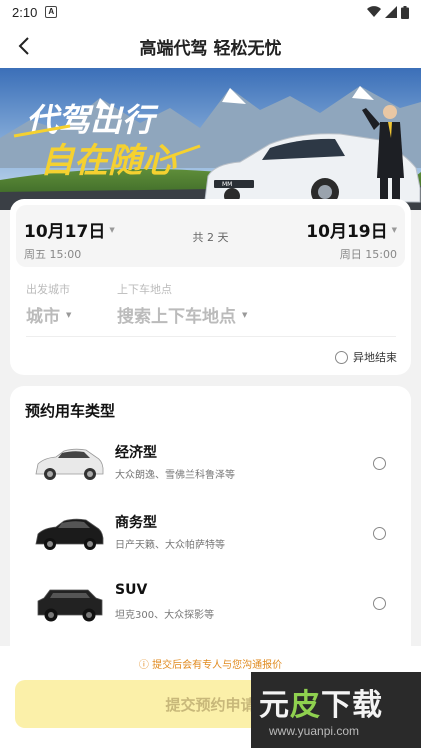 Image resolution: width=421 pixels, height=748 pixels. Describe the element at coordinates (70, 605) in the screenshot. I see `suv-car-icon` at that location.